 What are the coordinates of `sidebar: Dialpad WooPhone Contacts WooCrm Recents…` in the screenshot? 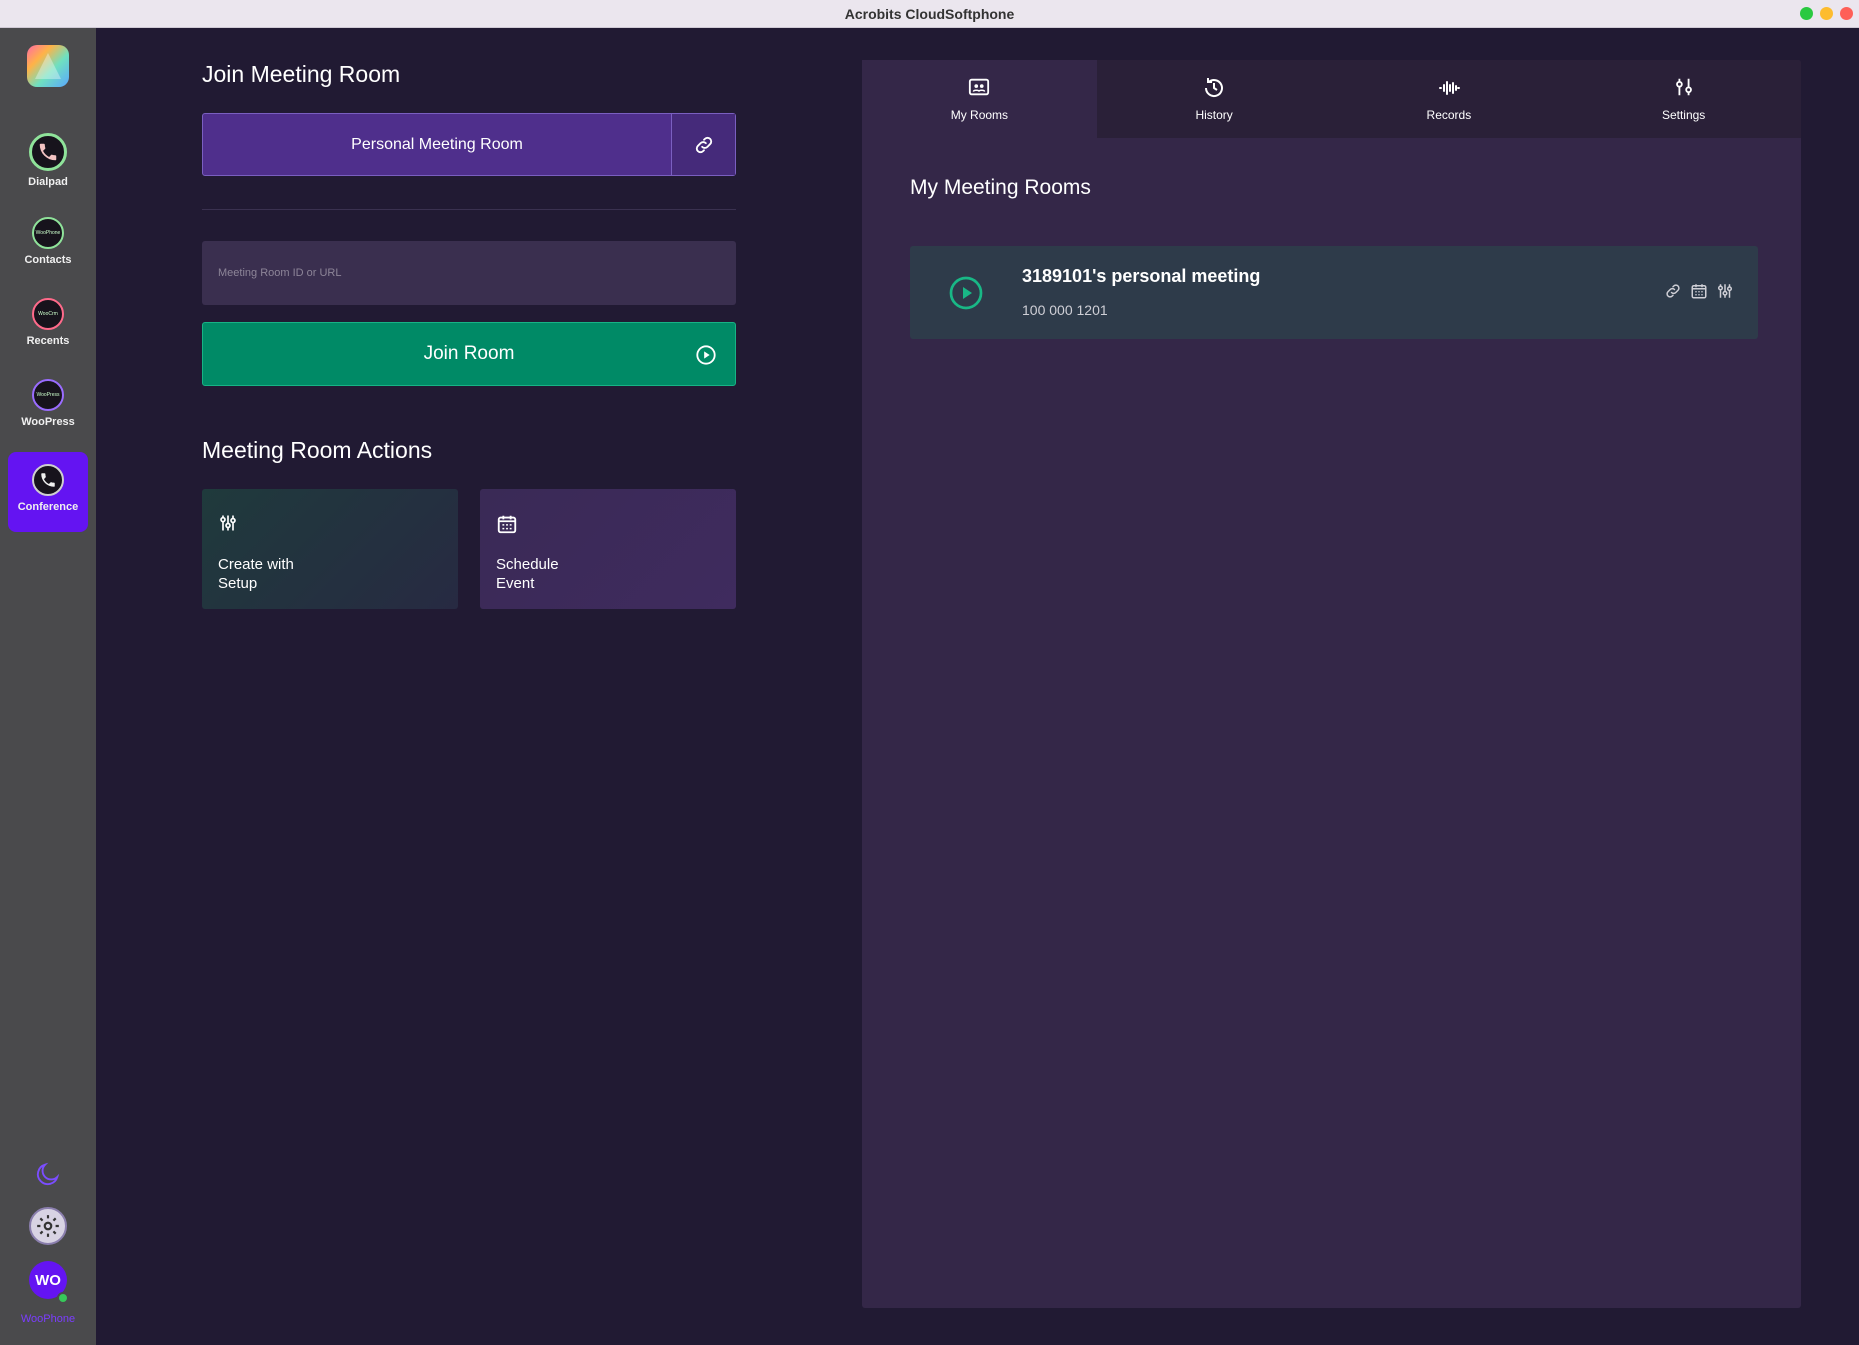 It's located at (48, 686).